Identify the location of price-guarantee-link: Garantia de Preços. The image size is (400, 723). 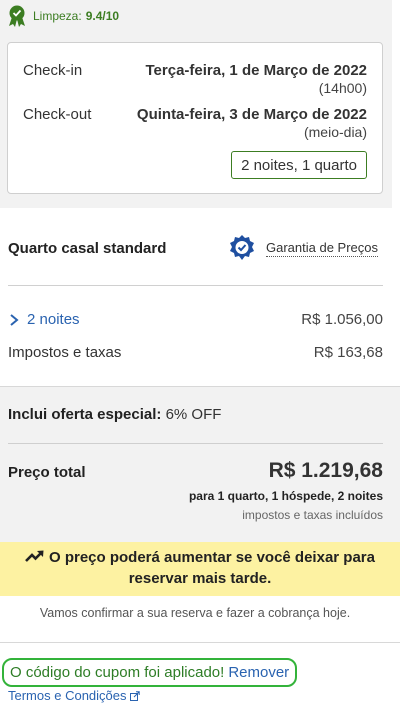
(303, 248).